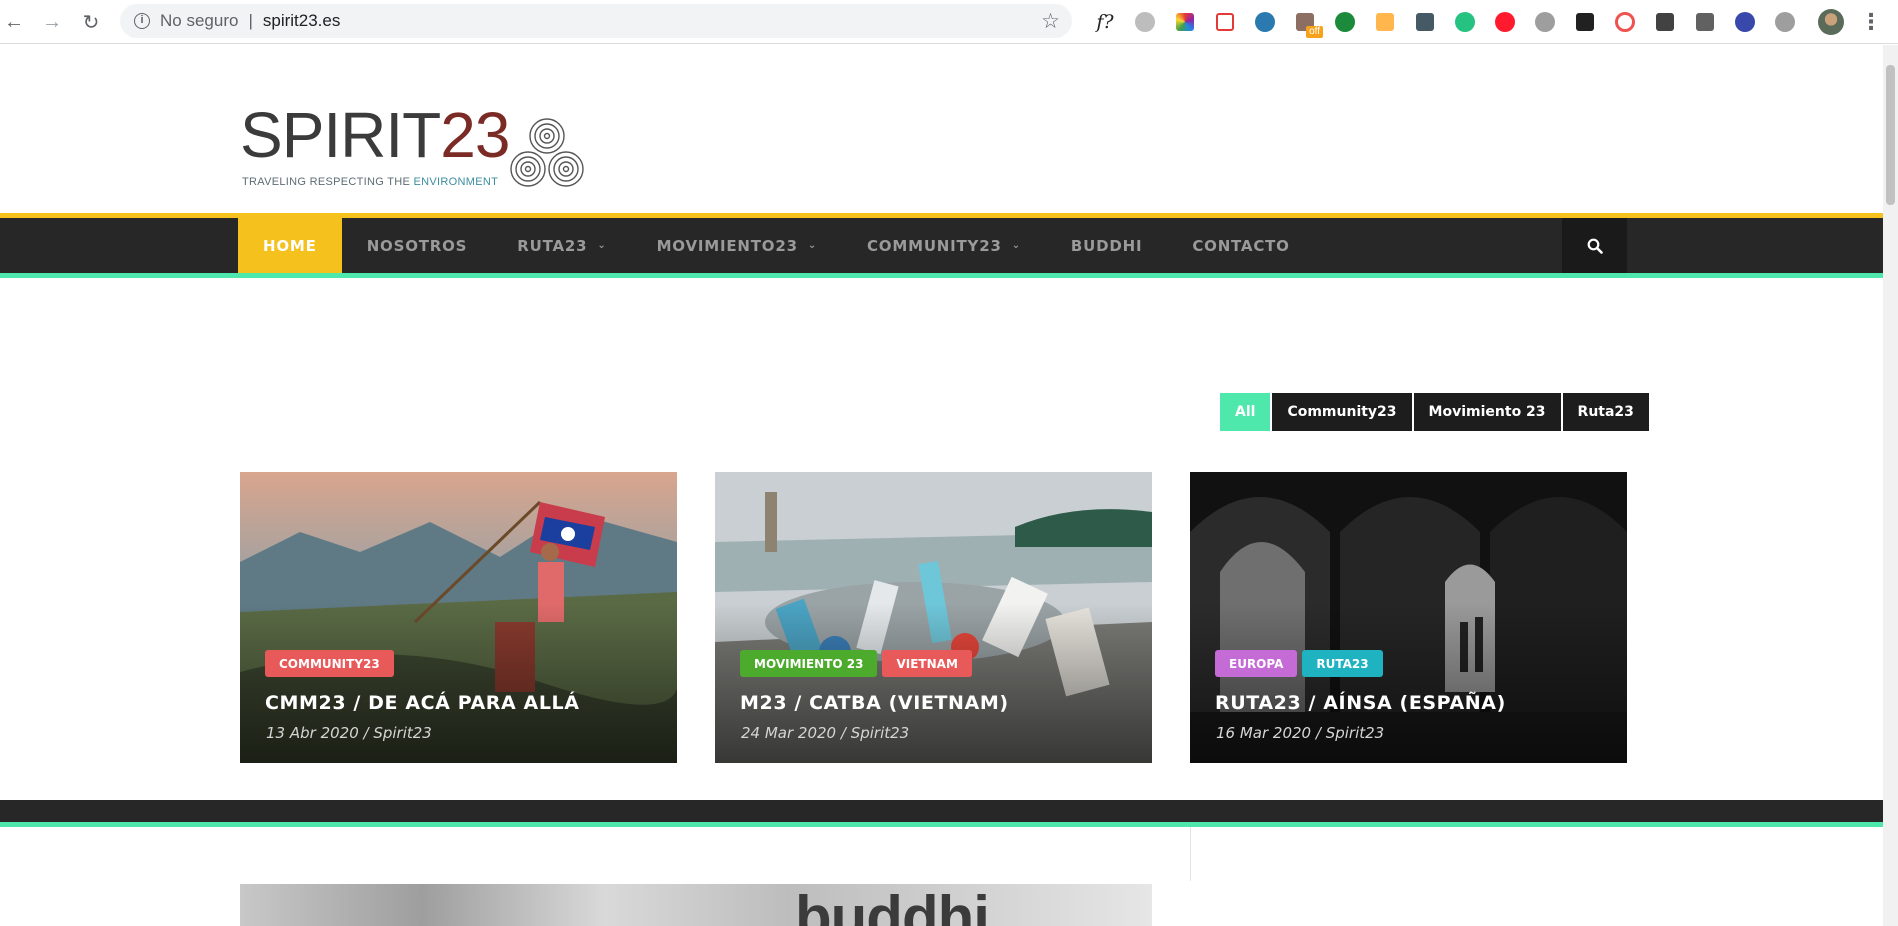 This screenshot has width=1898, height=926. Describe the element at coordinates (14, 22) in the screenshot. I see `back-arrow-icon: ←` at that location.